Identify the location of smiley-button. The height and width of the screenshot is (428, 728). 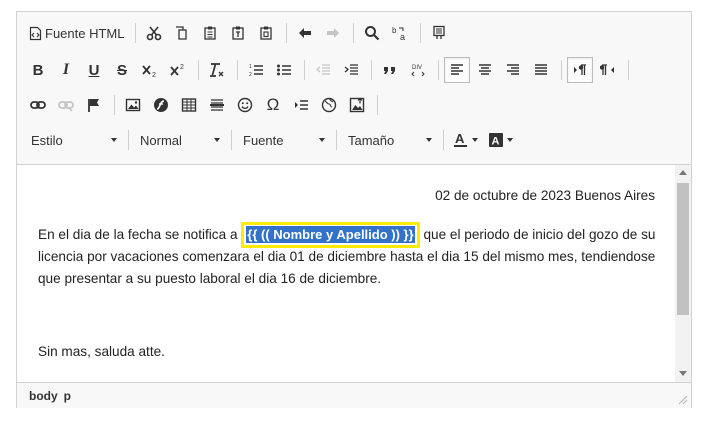
(245, 105).